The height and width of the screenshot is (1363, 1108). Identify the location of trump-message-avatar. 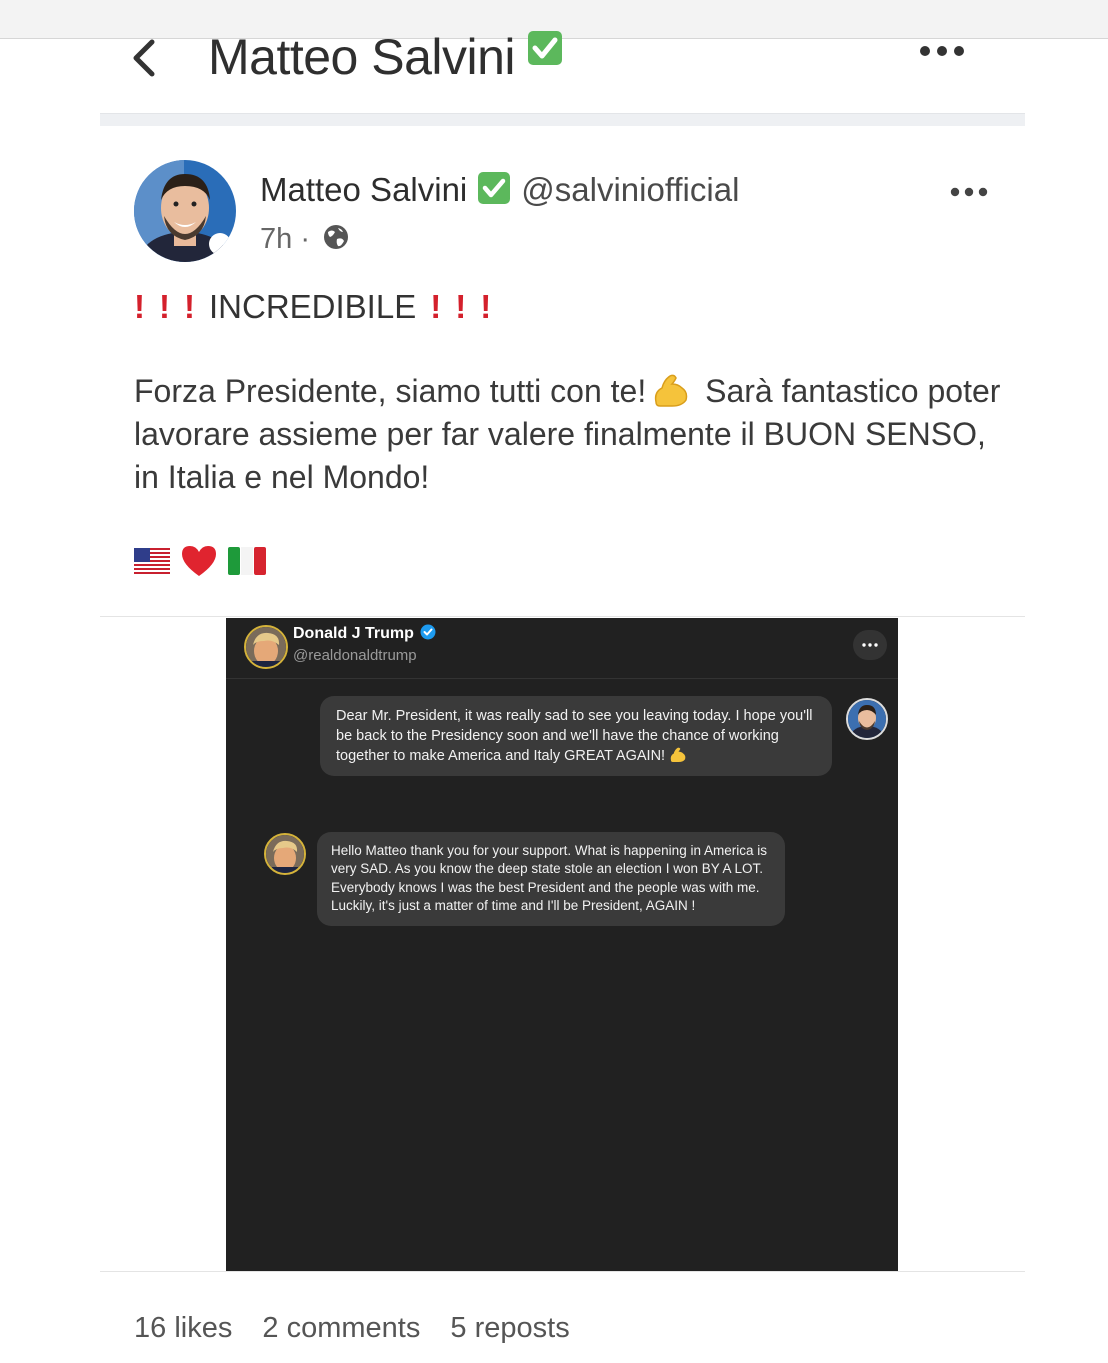
(285, 854).